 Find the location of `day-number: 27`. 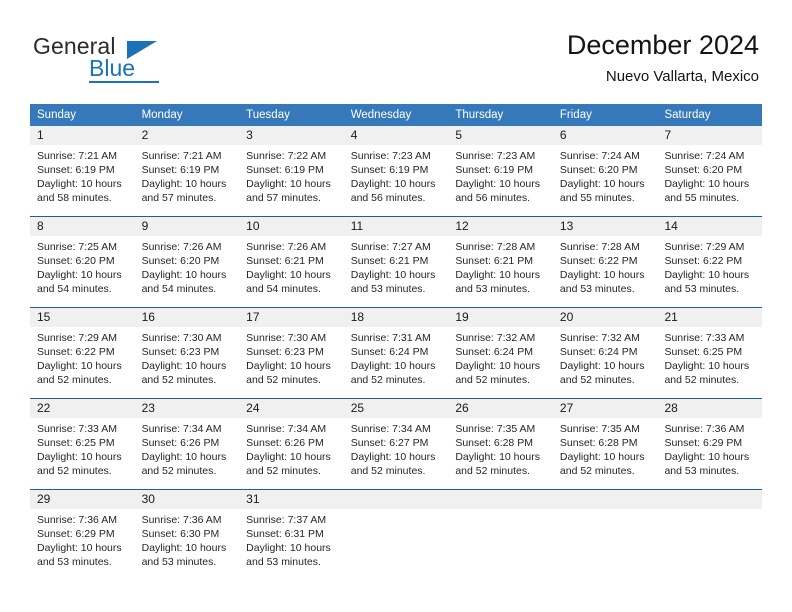

day-number: 27 is located at coordinates (605, 408).